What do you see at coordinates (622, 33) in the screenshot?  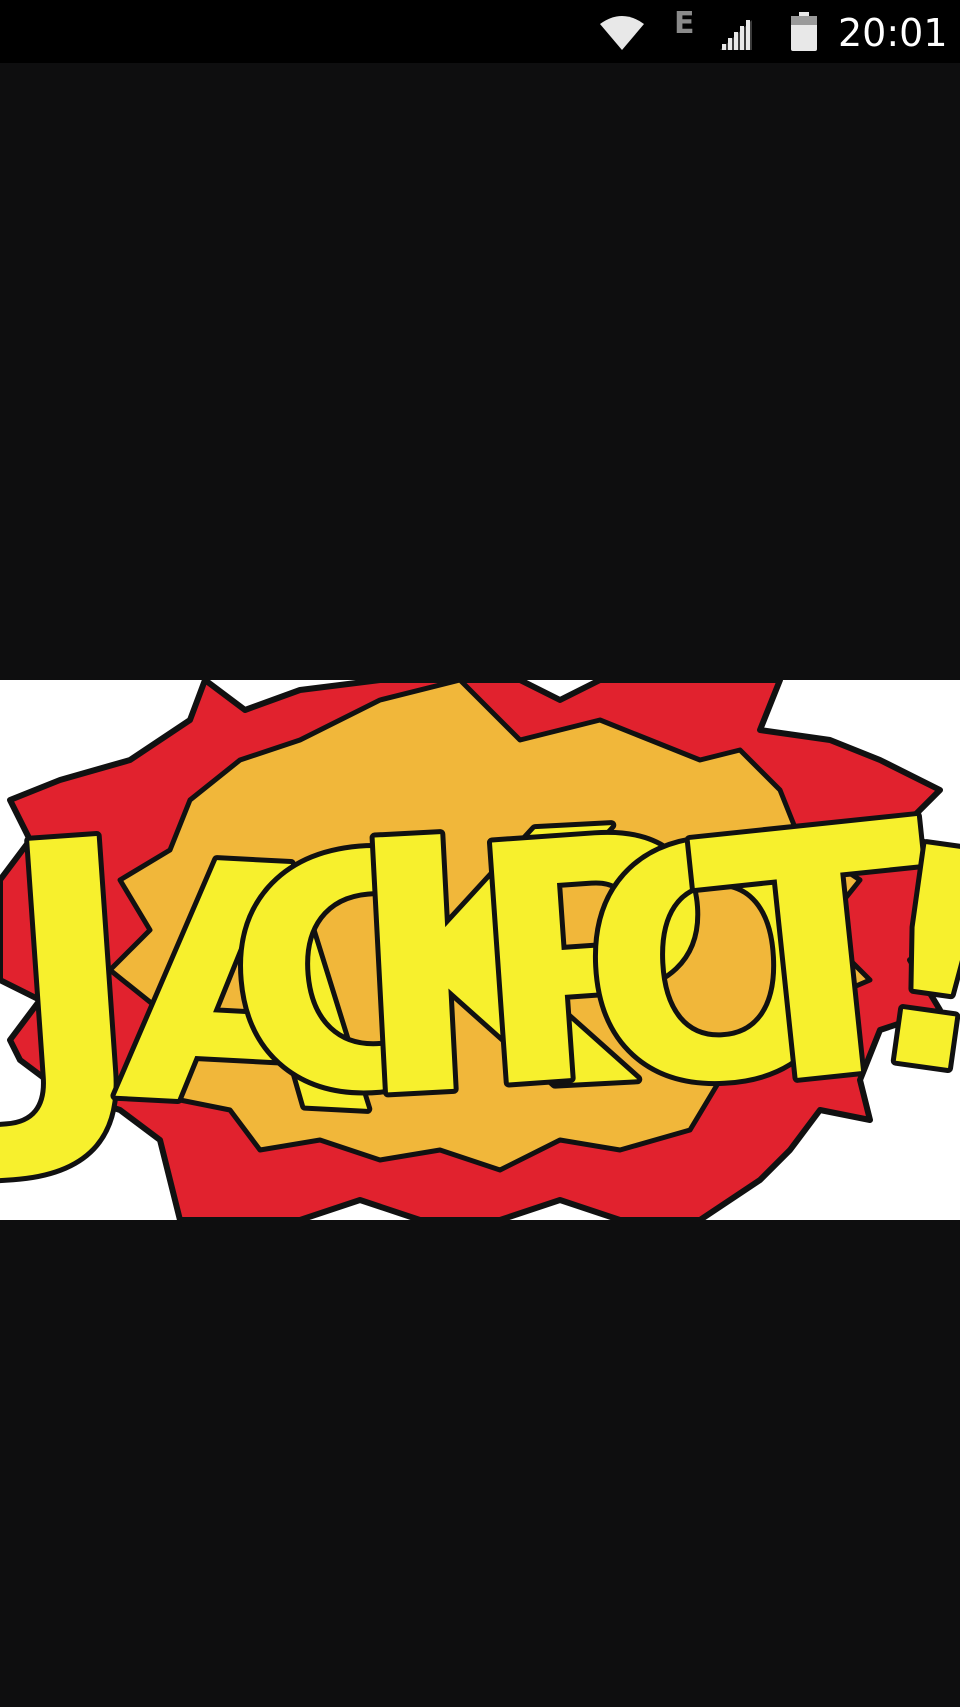 I see `wifi-icon` at bounding box center [622, 33].